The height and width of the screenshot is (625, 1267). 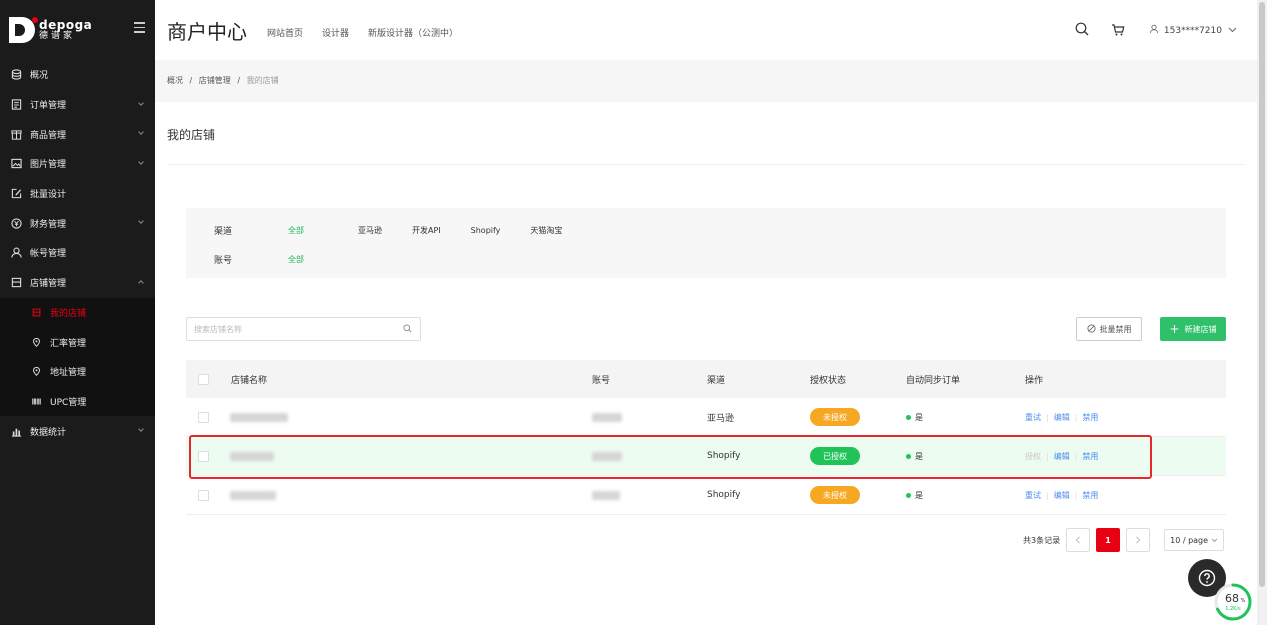 What do you see at coordinates (1233, 602) in the screenshot?
I see `network-speed-widget: 68 % 1.2K/s` at bounding box center [1233, 602].